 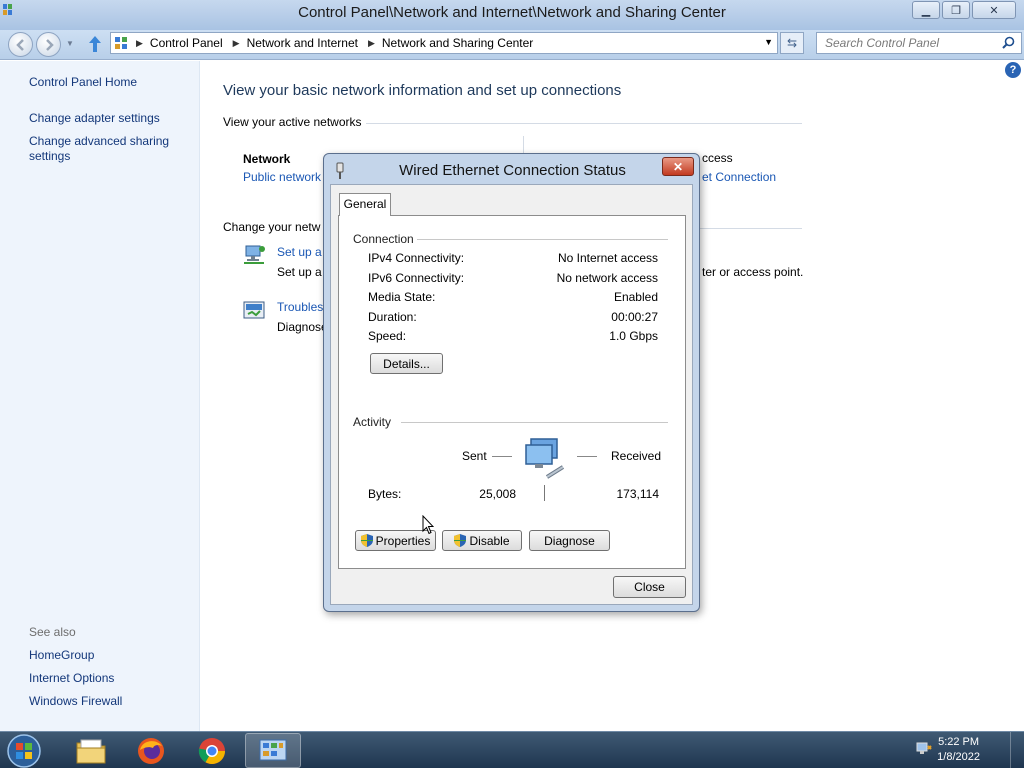 I want to click on sent-line, so click(x=502, y=456).